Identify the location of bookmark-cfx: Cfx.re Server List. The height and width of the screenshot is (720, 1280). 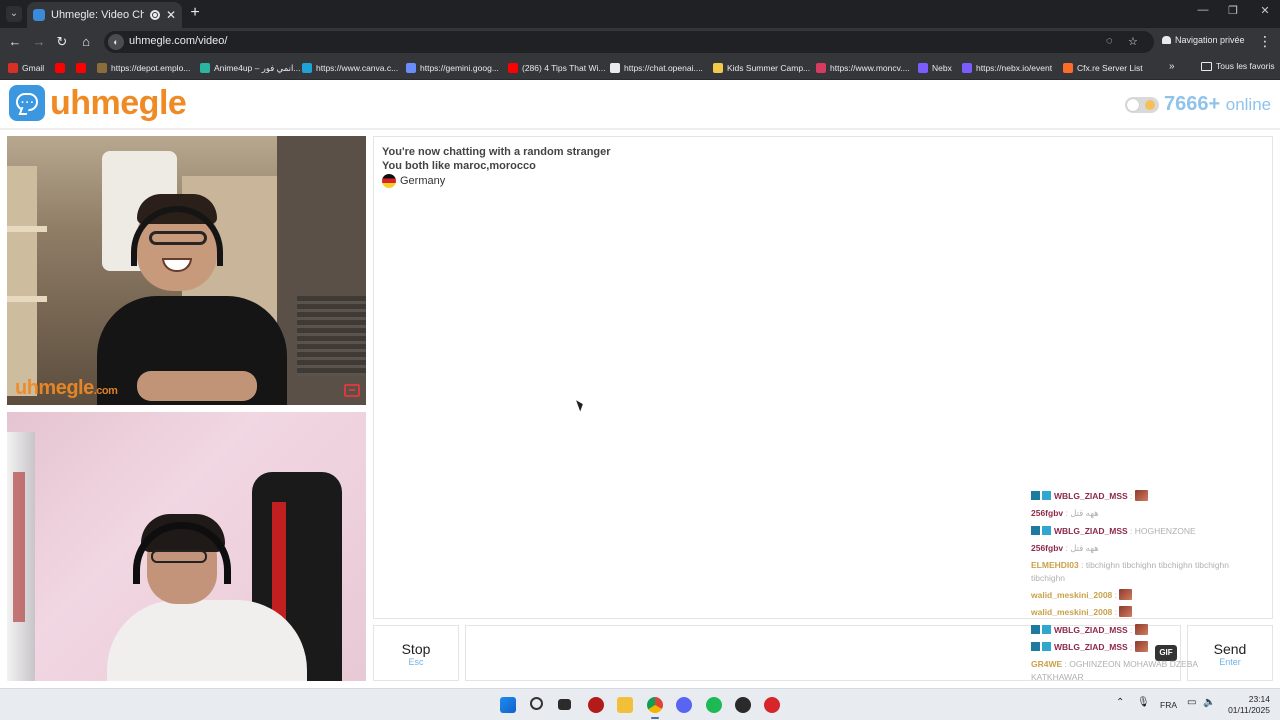
(1103, 68).